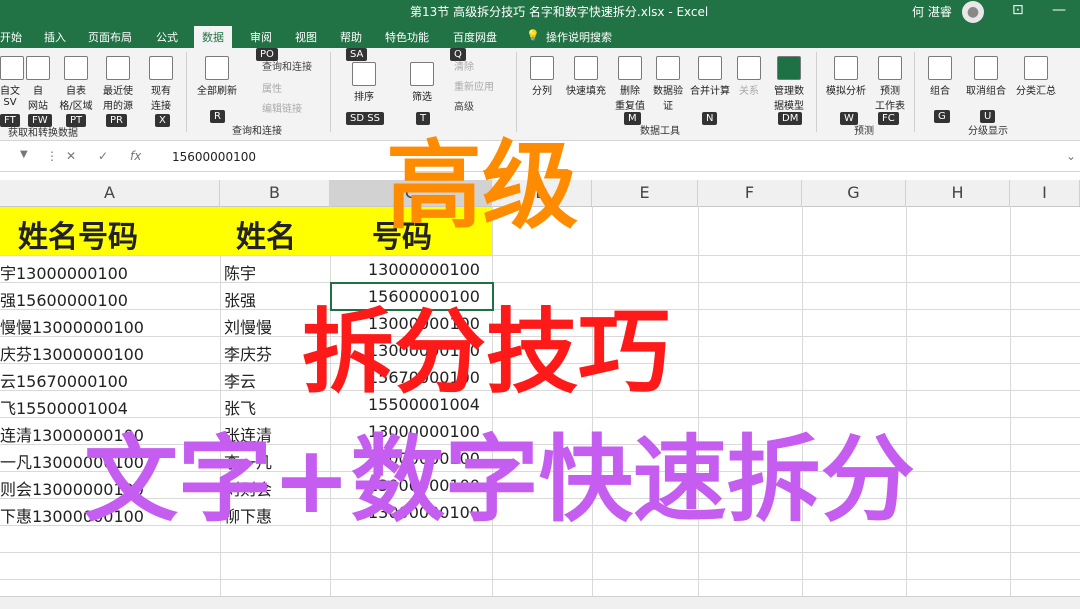 The height and width of the screenshot is (609, 1080). I want to click on keytip: DM, so click(790, 118).